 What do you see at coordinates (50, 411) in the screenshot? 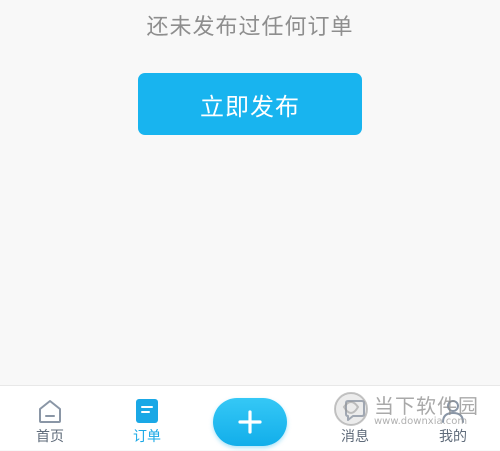
I see `home-icon` at bounding box center [50, 411].